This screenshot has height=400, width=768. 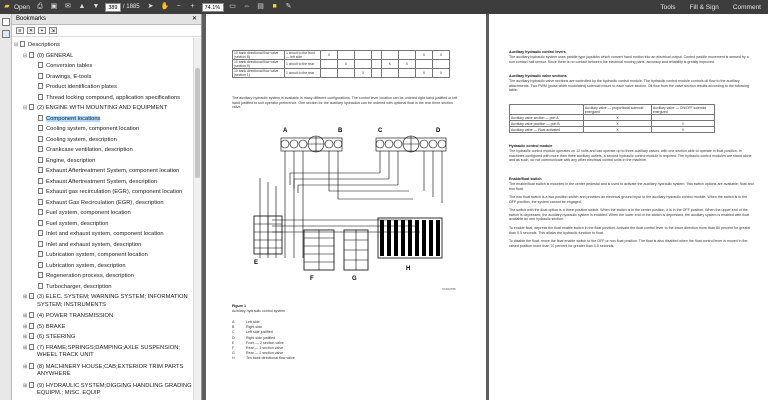 I want to click on bookmark-label: Lubrication system, component location, so click(x=97, y=255).